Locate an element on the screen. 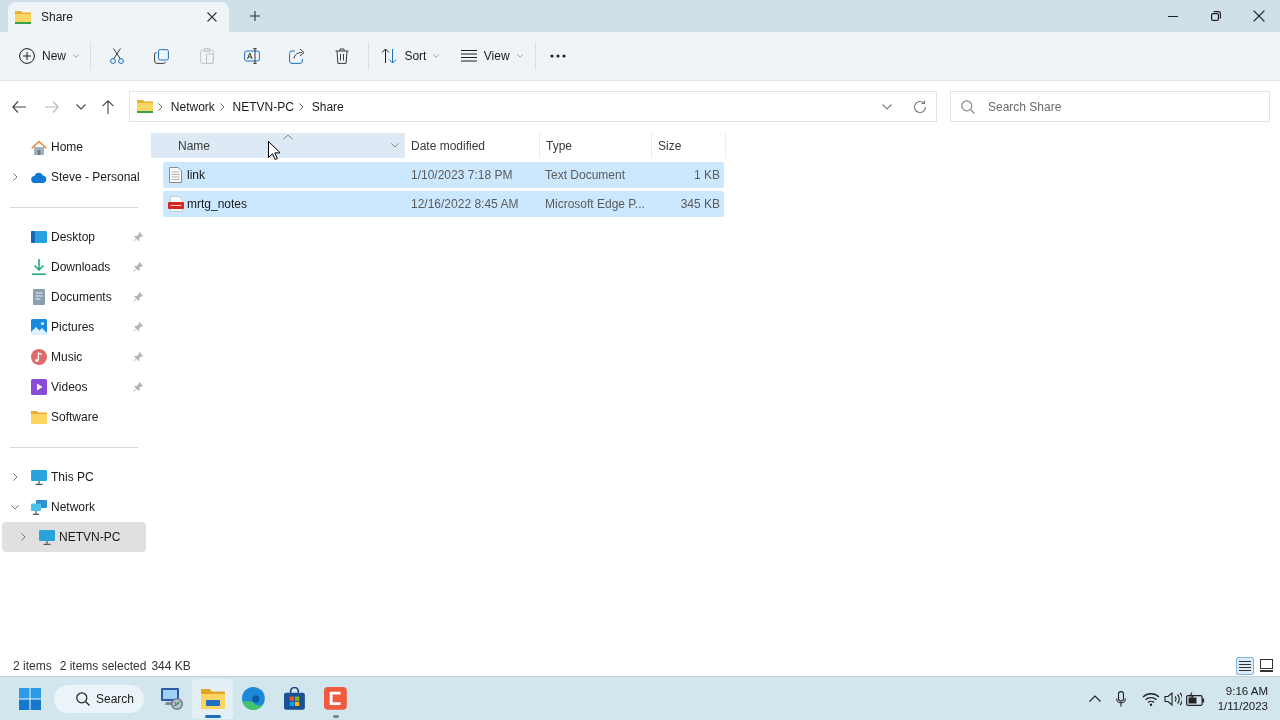 This screenshot has width=1280, height=720. ellipsis-icon is located at coordinates (558, 56).